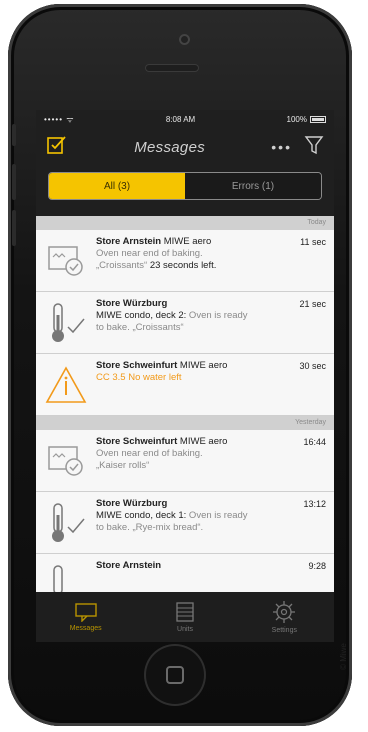 This screenshot has height=732, width=368. I want to click on segment-errors: Errors (1), so click(253, 186).